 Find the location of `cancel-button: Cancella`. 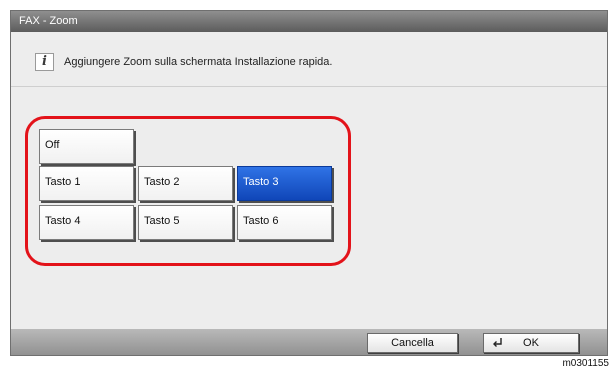

cancel-button: Cancella is located at coordinates (412, 343).